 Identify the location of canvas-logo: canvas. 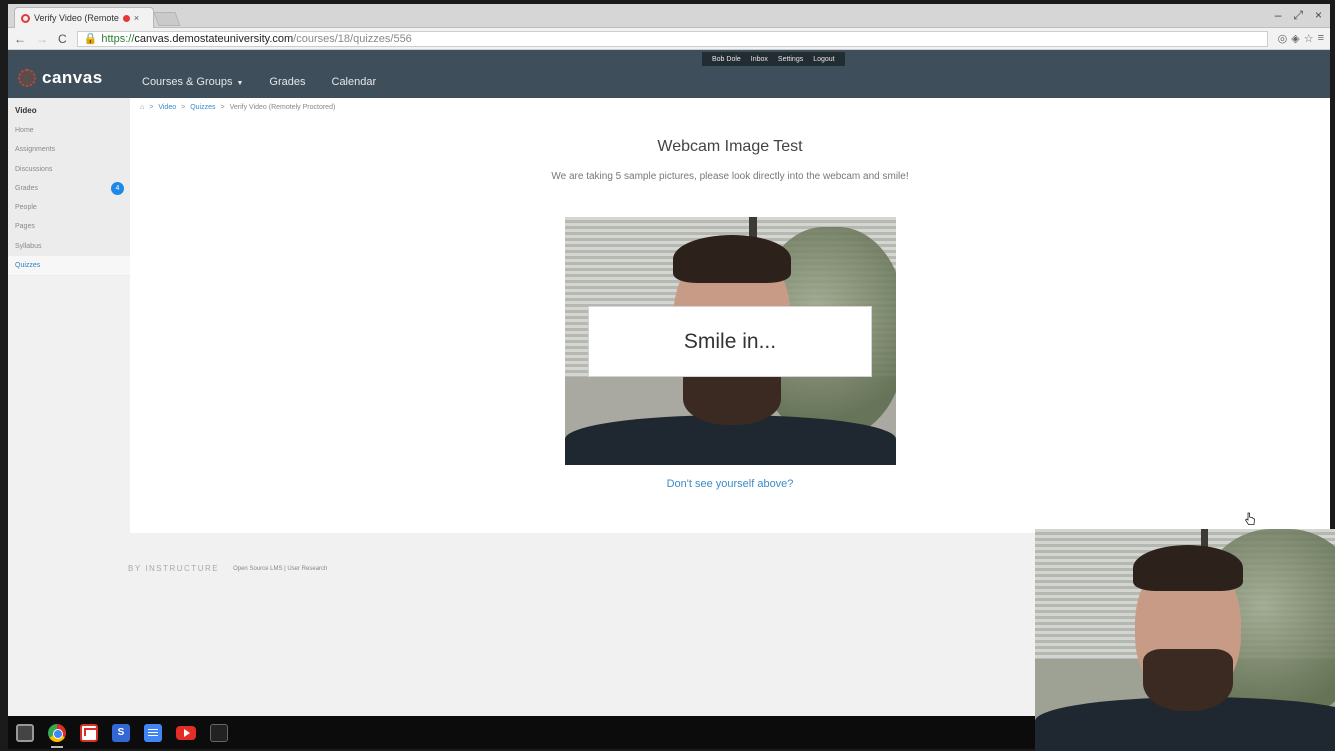
(60, 78).